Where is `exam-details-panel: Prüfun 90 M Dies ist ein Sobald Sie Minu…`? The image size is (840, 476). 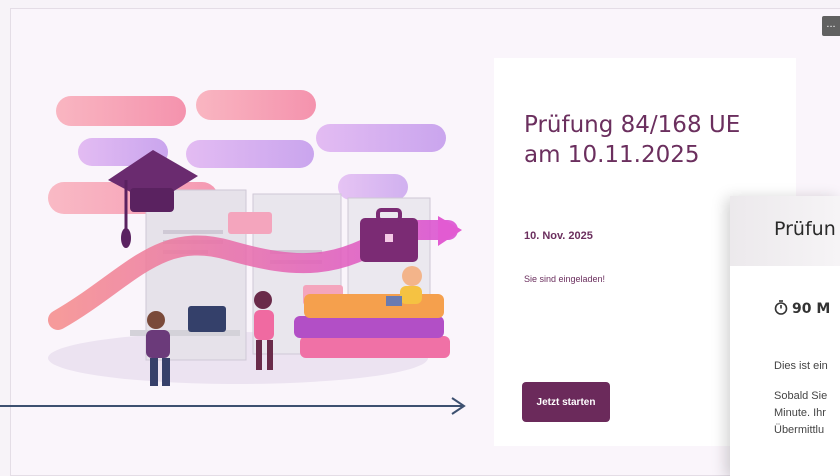 exam-details-panel: Prüfun 90 M Dies ist ein Sobald Sie Minu… is located at coordinates (785, 336).